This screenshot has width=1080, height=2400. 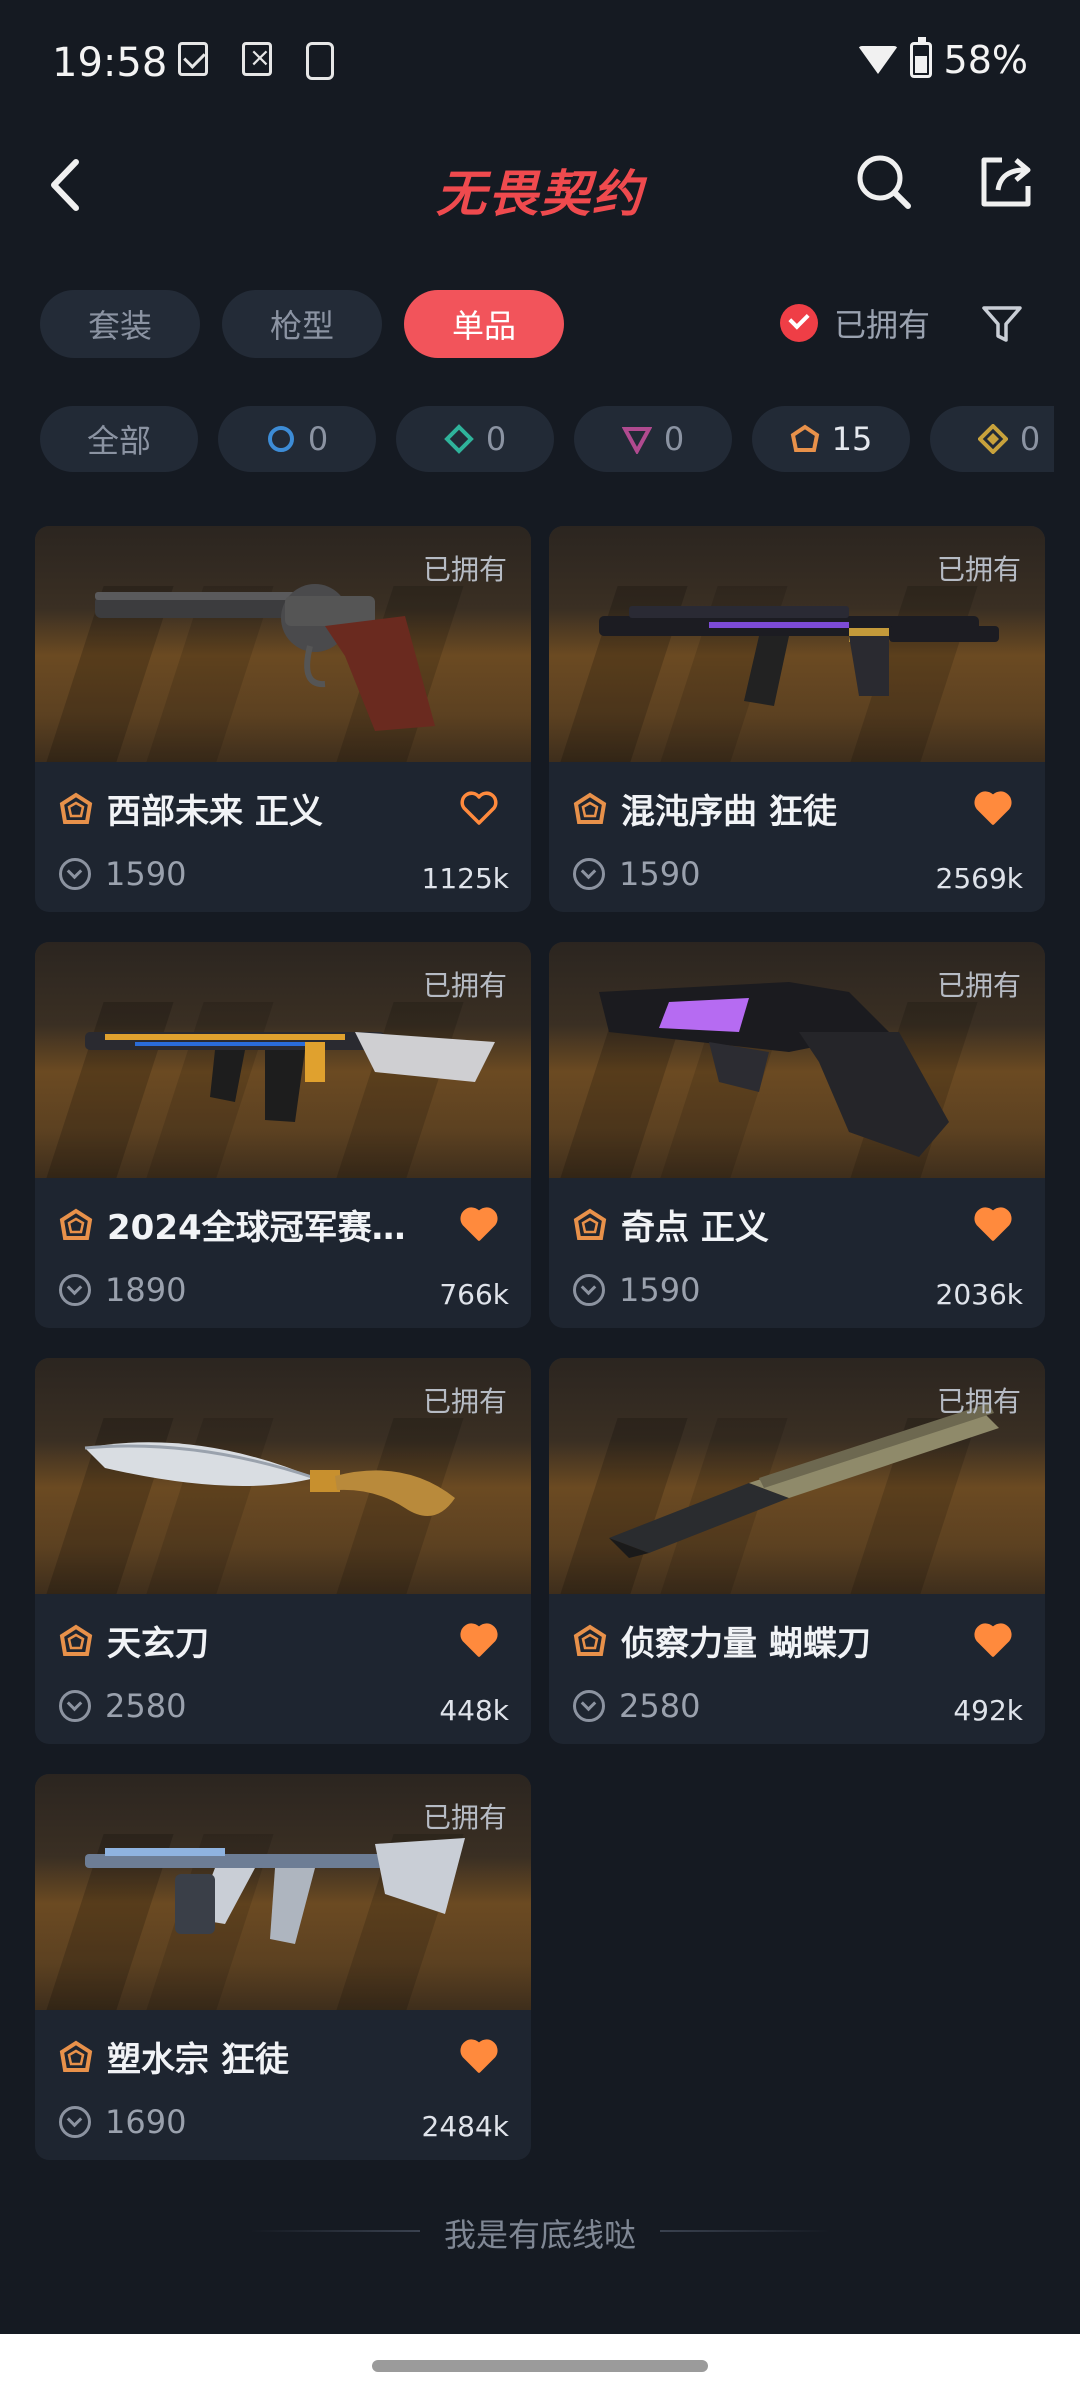 I want to click on chip-exclusive-tier: 15, so click(x=831, y=439).